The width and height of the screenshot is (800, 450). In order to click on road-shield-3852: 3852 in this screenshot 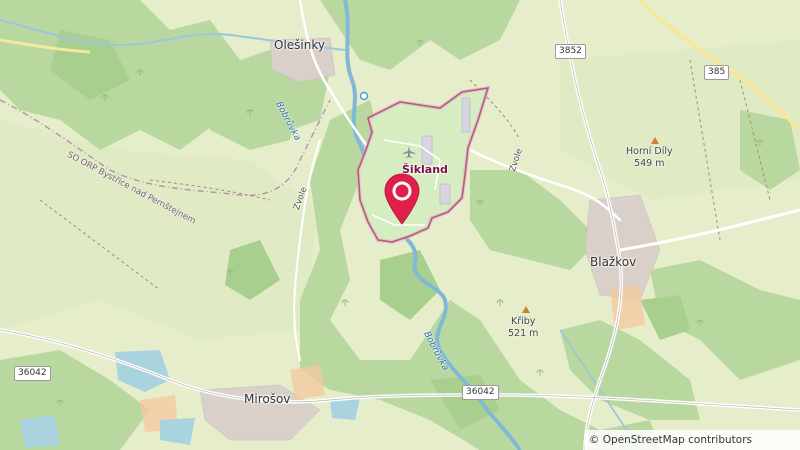, I will do `click(570, 51)`.